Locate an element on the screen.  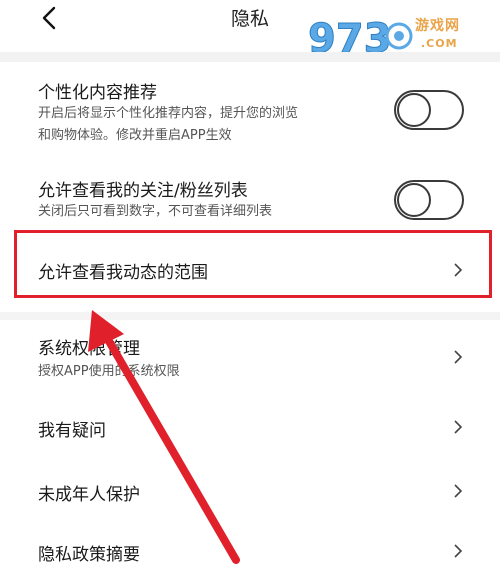
setting-description: 关闭后只可看到数字，不可查看详细列表 is located at coordinates (155, 211).